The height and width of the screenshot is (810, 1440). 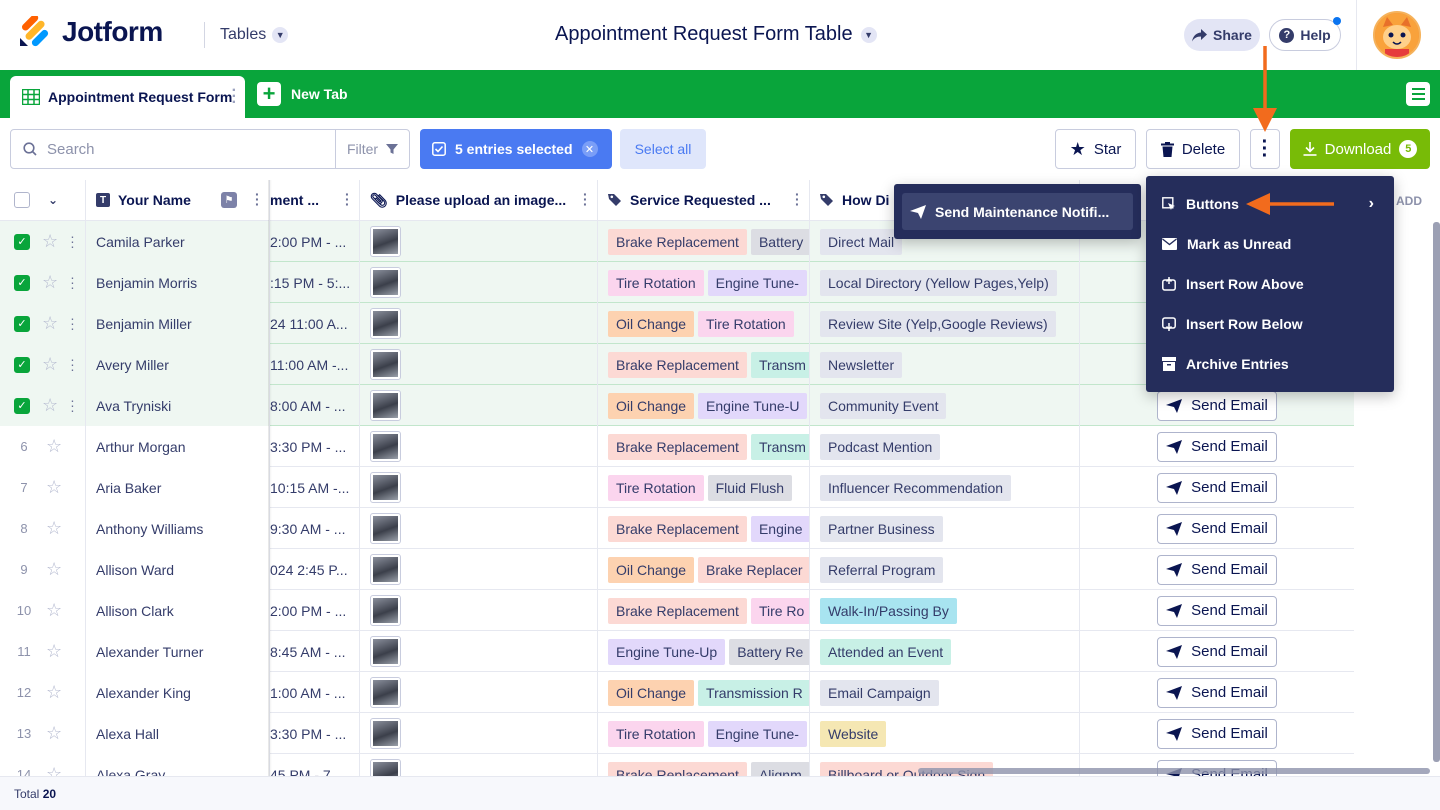 I want to click on add-column-button: ADD, so click(x=1409, y=201).